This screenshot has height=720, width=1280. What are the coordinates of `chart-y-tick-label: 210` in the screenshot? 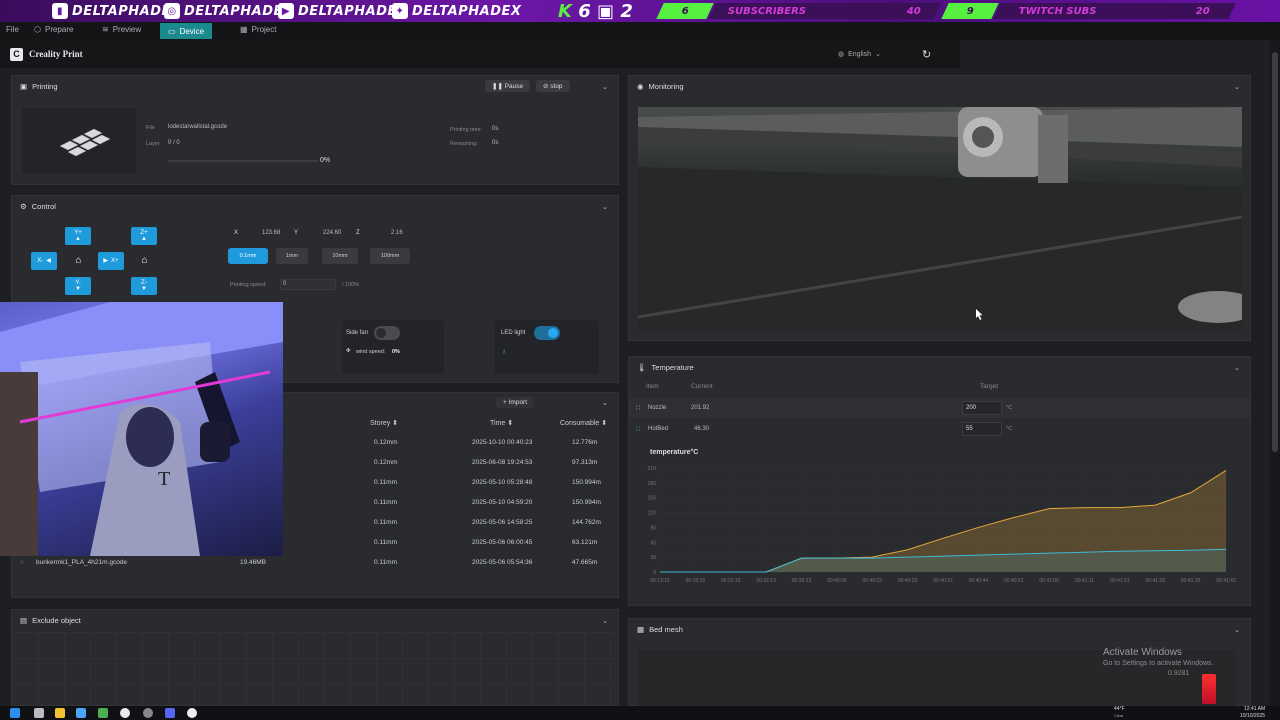 It's located at (652, 469).